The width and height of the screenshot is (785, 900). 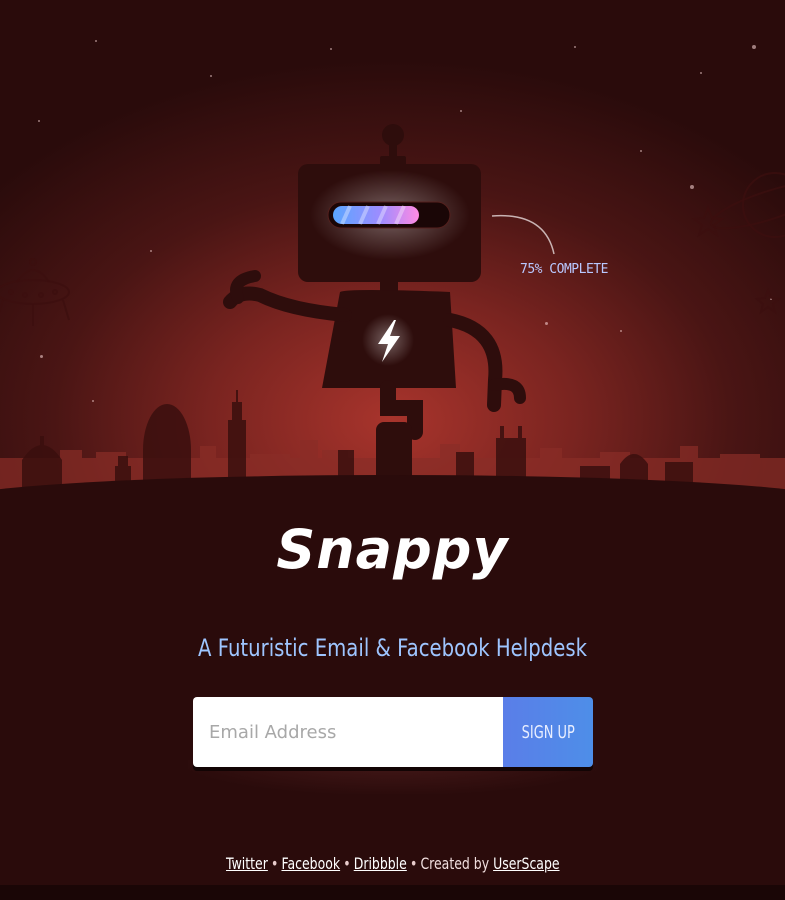 I want to click on ufo-doodle, so click(x=35, y=292).